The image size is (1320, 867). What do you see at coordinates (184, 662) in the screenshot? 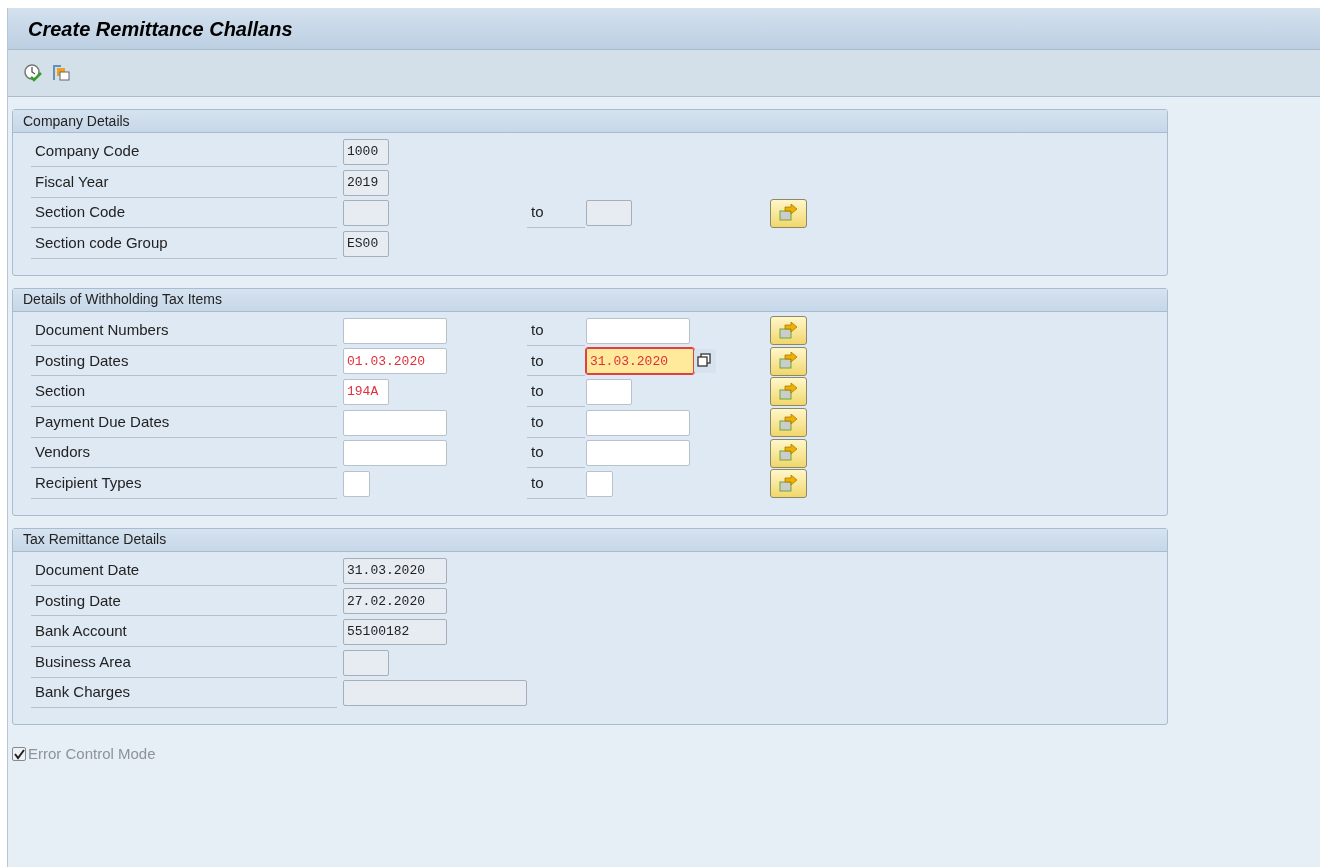
I see `field-label: Business Area` at bounding box center [184, 662].